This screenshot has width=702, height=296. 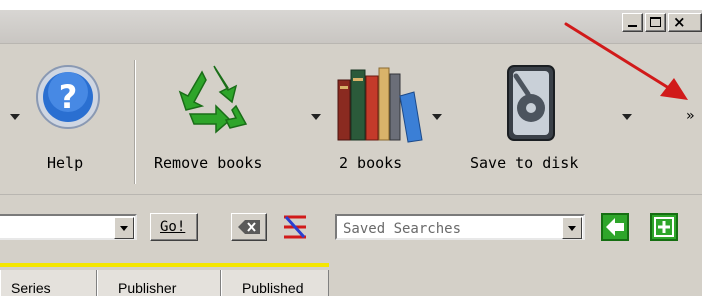 I want to click on column-header-publisher: Publisher, so click(x=159, y=283).